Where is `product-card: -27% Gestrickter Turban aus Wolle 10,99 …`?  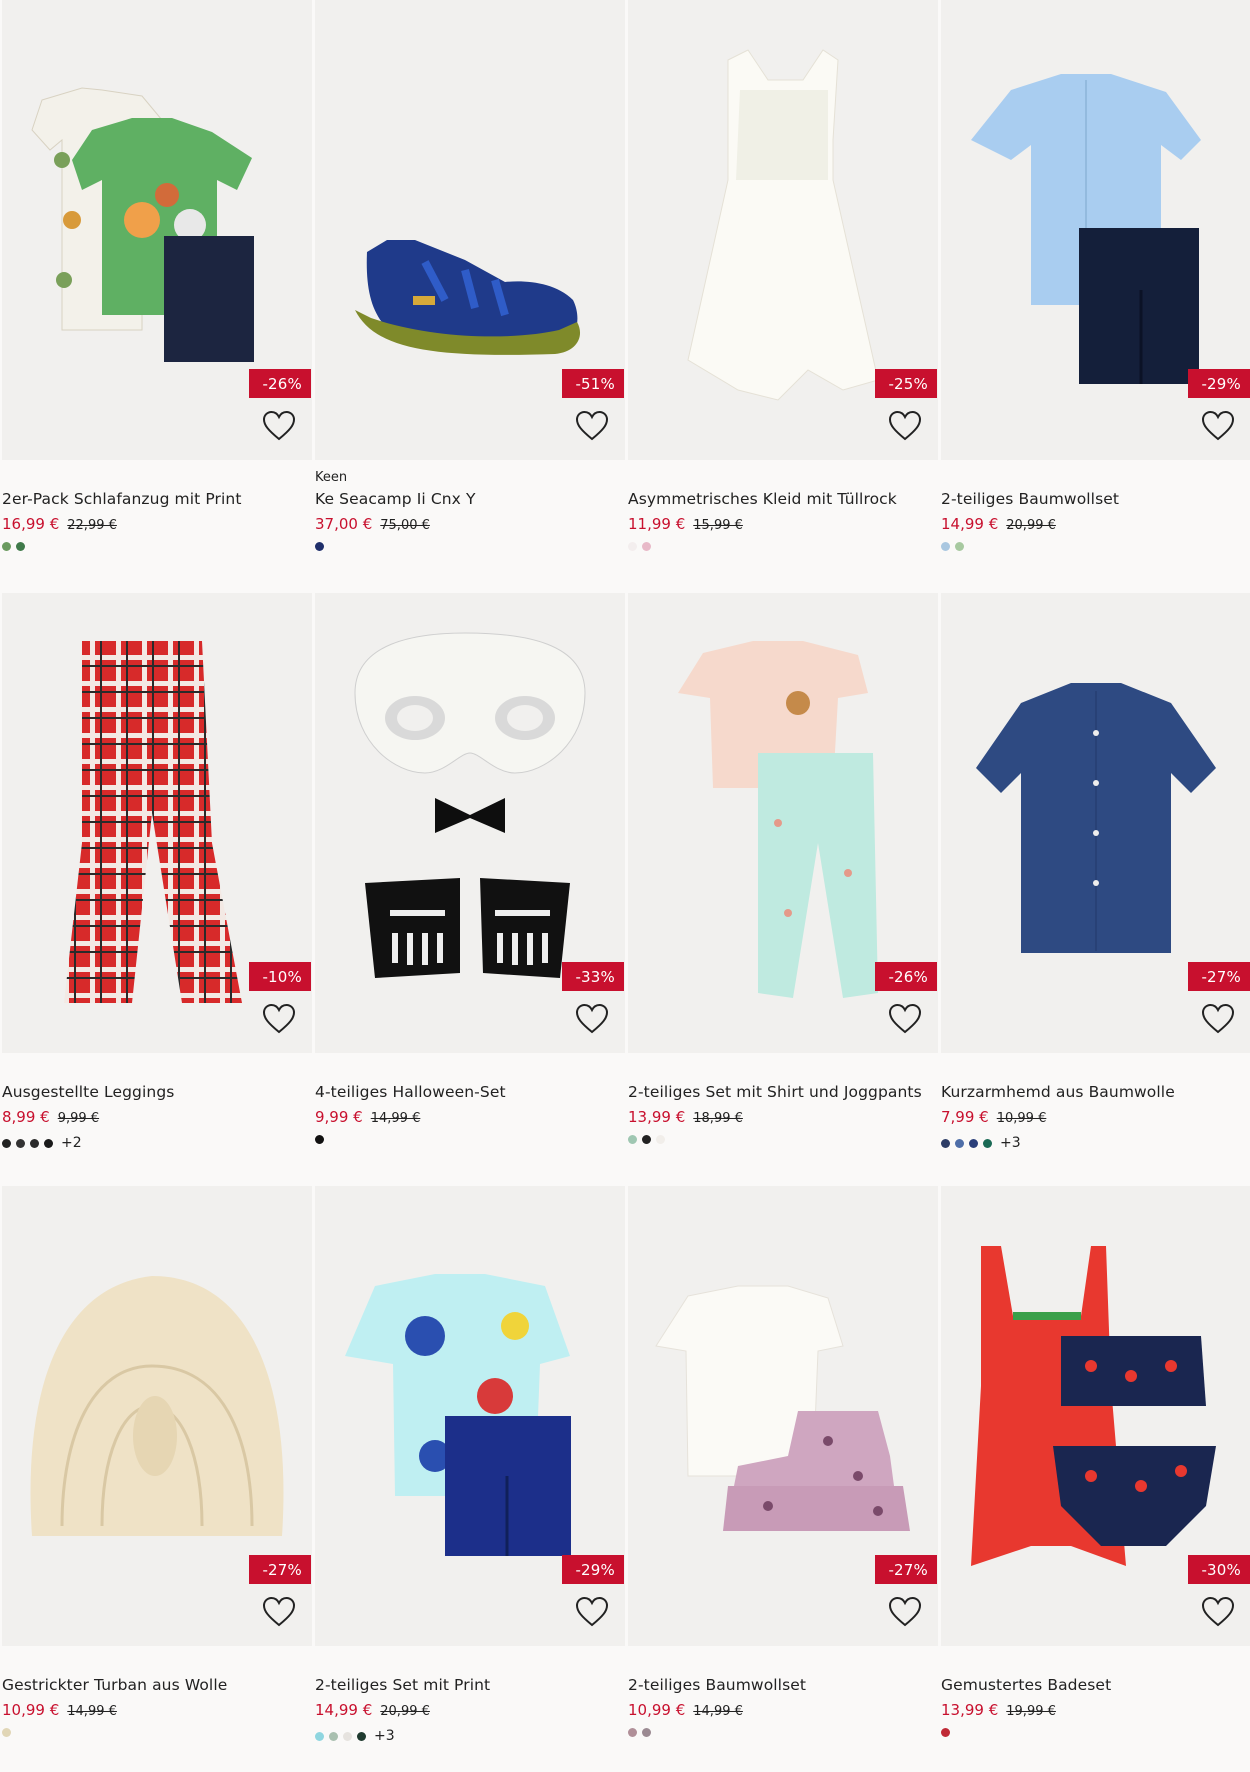 product-card: -27% Gestrickter Turban aus Wolle 10,99 … is located at coordinates (157, 1479).